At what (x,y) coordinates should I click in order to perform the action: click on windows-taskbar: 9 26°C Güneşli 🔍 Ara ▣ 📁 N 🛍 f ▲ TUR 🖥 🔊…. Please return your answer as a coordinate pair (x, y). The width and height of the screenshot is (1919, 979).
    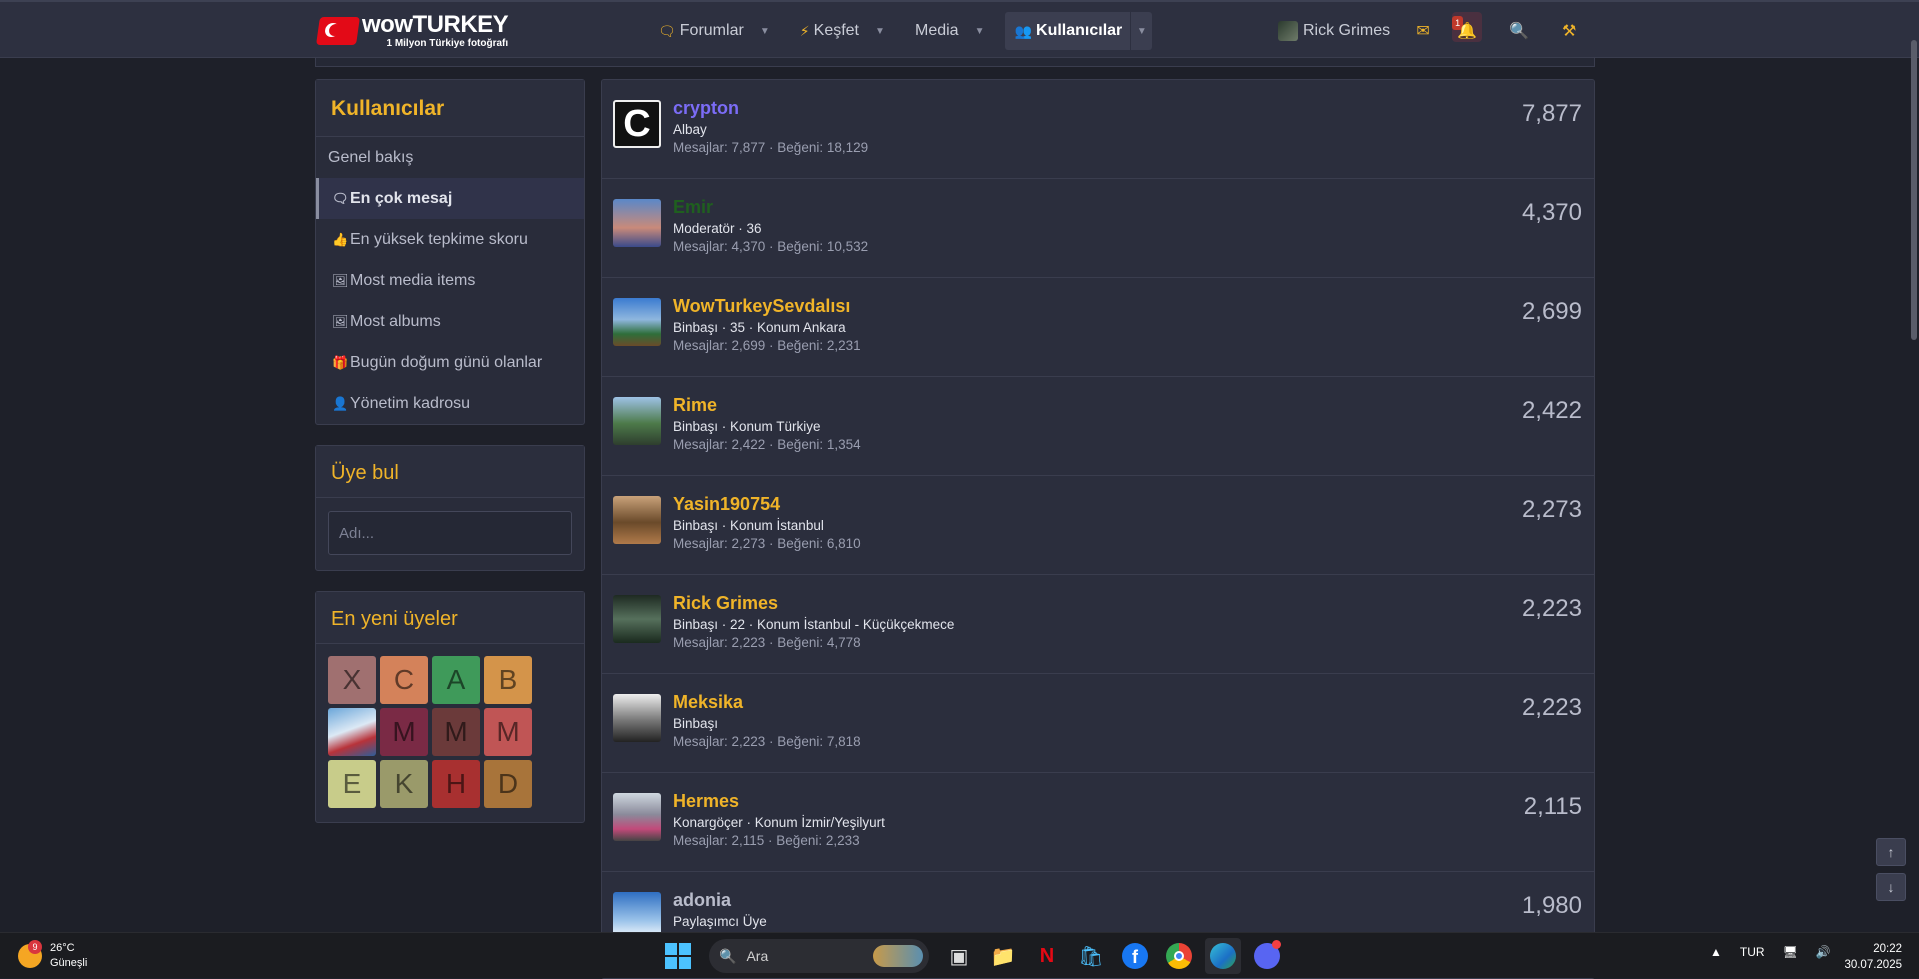
    Looking at the image, I should click on (959, 955).